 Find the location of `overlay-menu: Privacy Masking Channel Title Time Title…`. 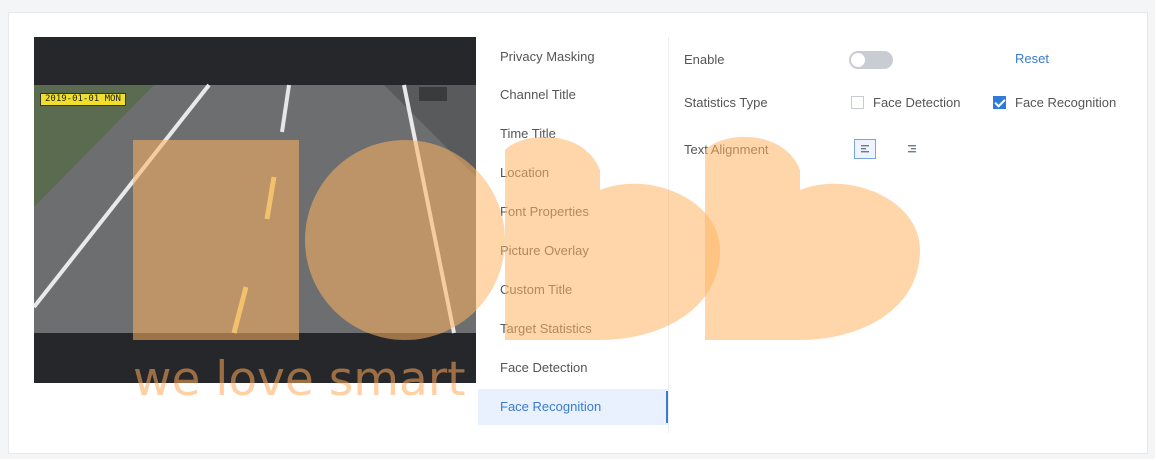

overlay-menu: Privacy Masking Channel Title Time Title… is located at coordinates (573, 235).